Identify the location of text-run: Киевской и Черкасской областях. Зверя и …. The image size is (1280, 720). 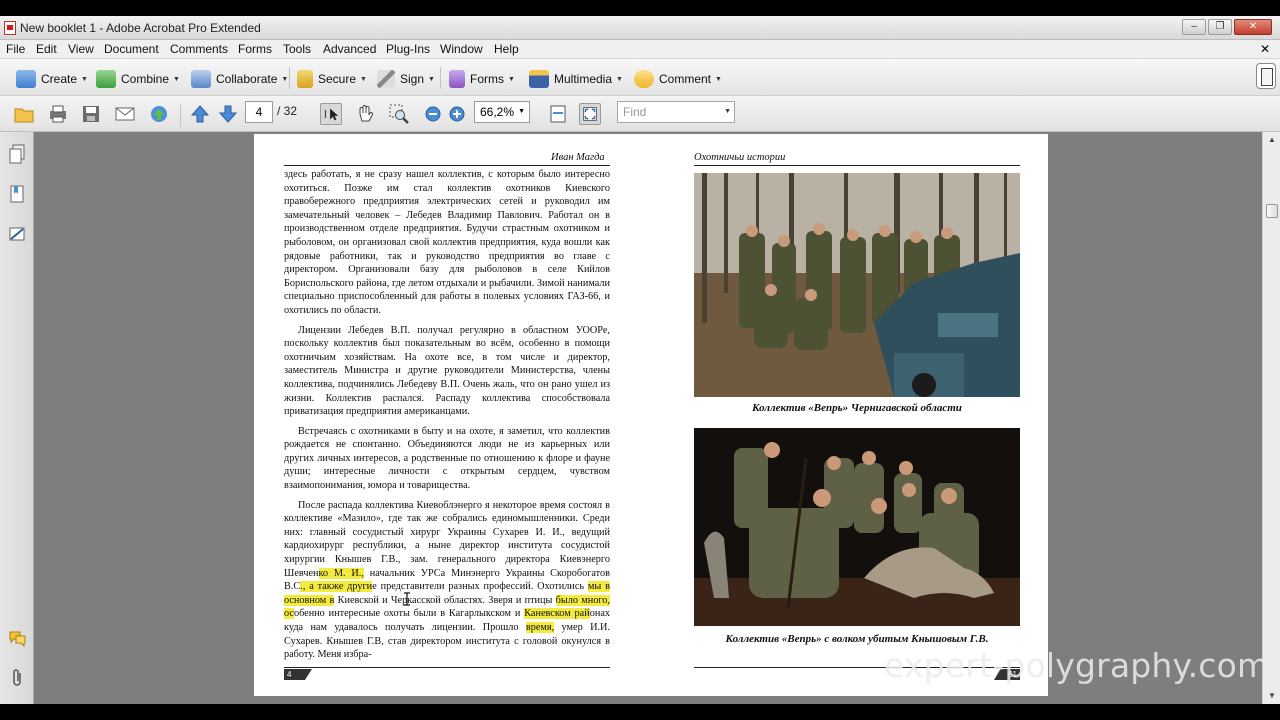
(445, 600).